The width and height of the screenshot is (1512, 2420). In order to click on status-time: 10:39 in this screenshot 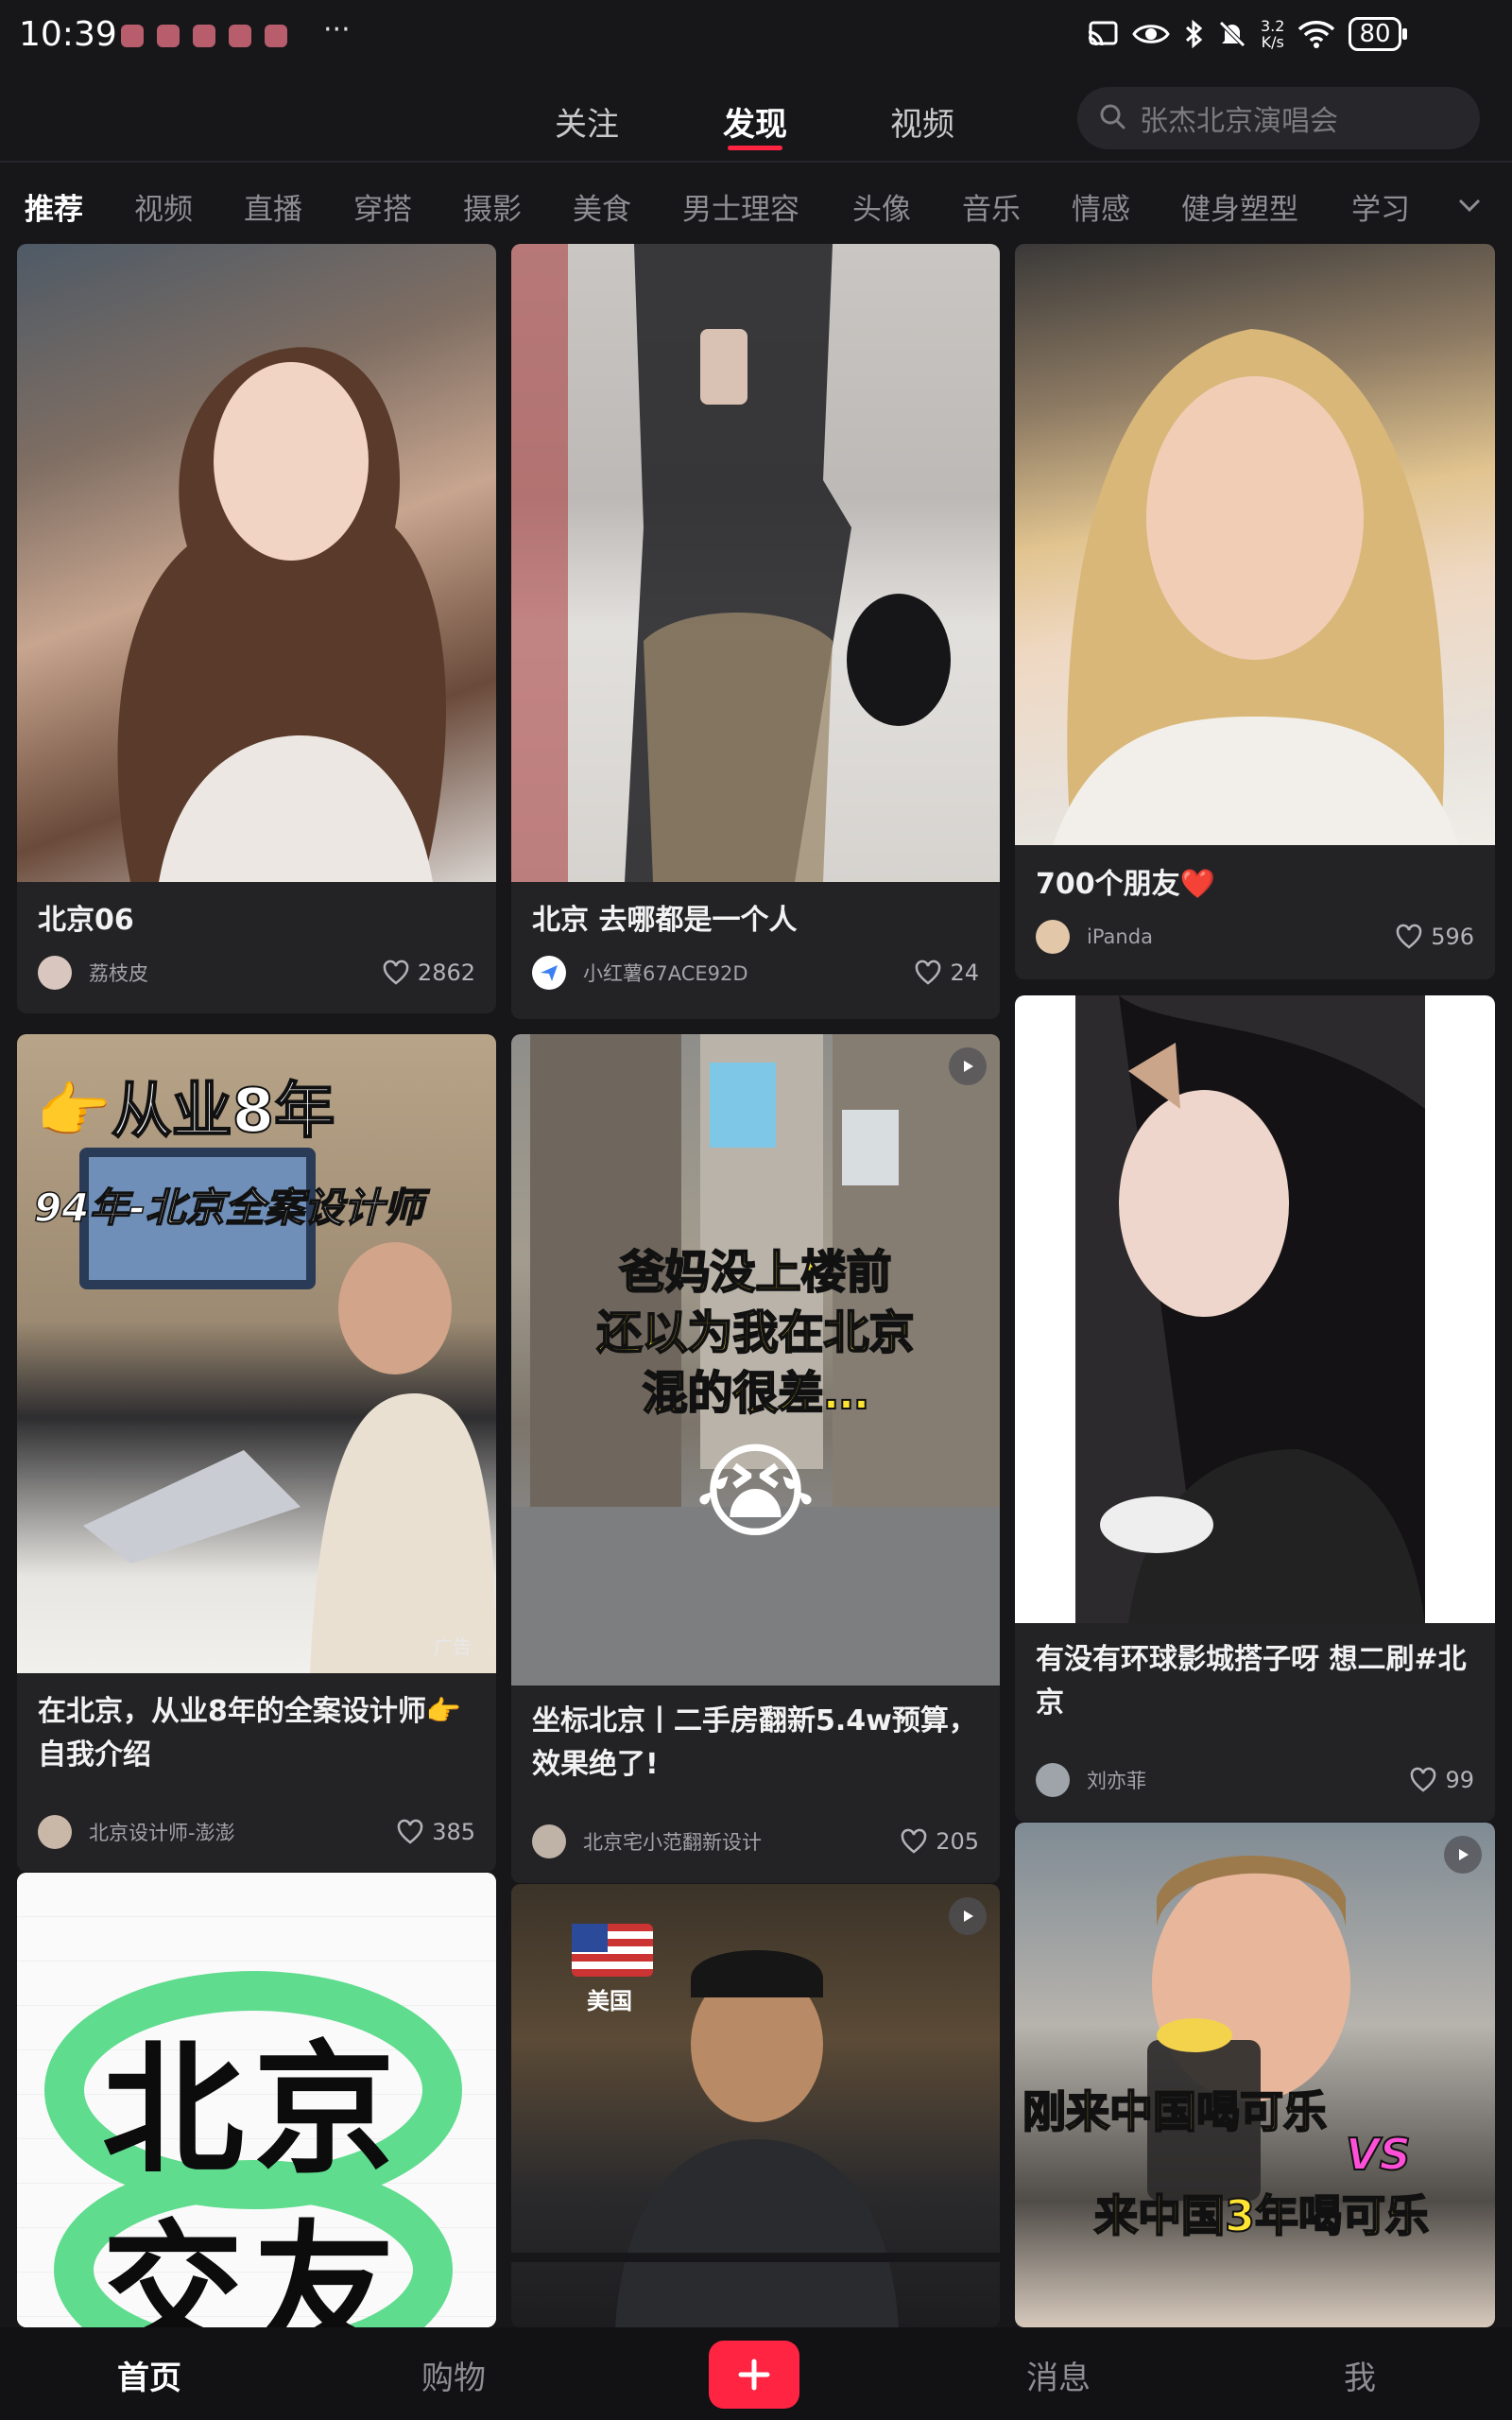, I will do `click(68, 34)`.